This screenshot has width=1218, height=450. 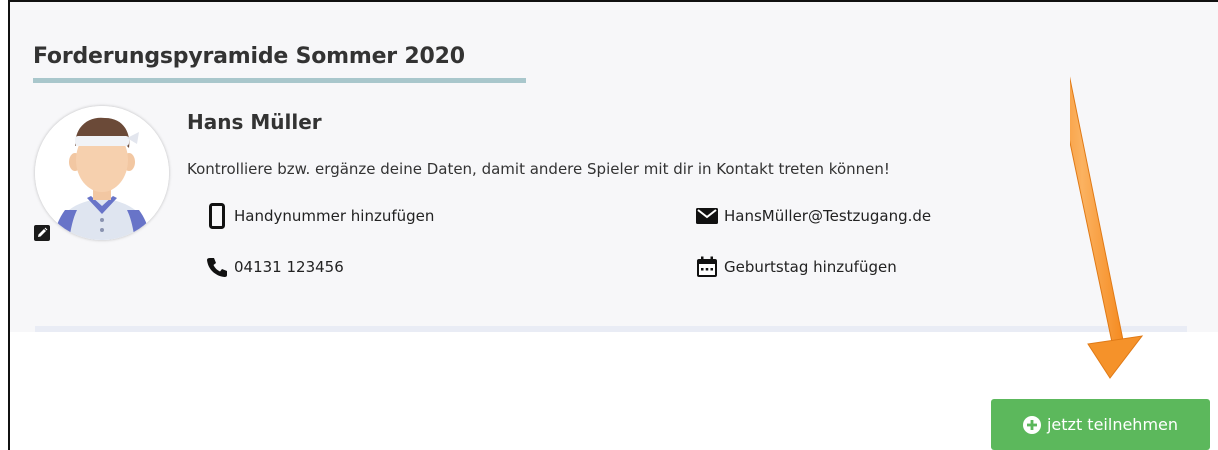 I want to click on pencil-icon, so click(x=42, y=233).